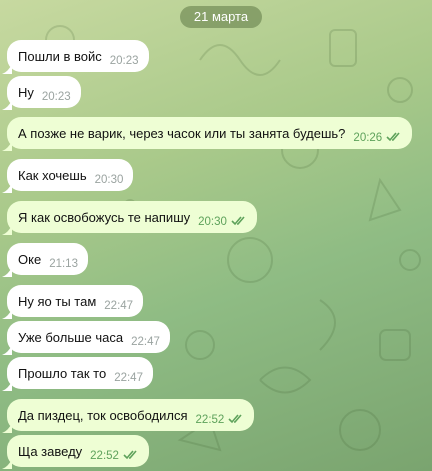 This screenshot has height=471, width=432. I want to click on message-meta: 20:26, so click(377, 138).